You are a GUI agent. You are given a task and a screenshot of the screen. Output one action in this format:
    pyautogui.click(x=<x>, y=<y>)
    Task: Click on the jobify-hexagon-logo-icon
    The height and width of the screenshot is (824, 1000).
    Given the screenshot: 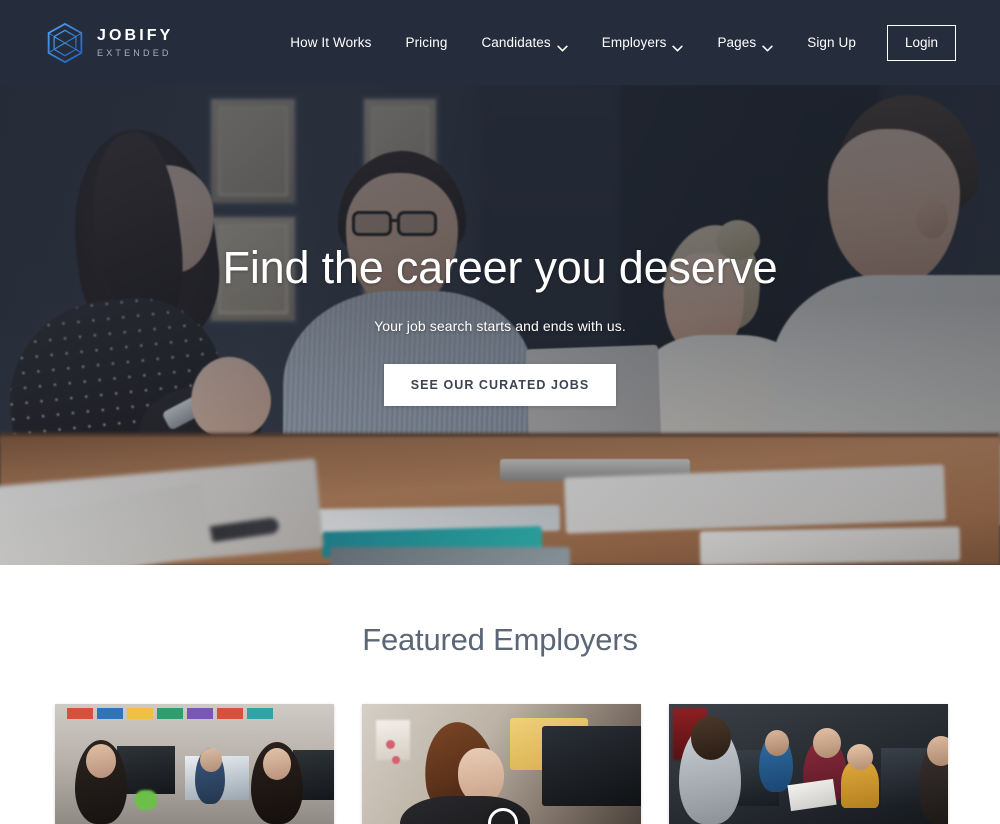 What is the action you would take?
    pyautogui.click(x=65, y=43)
    